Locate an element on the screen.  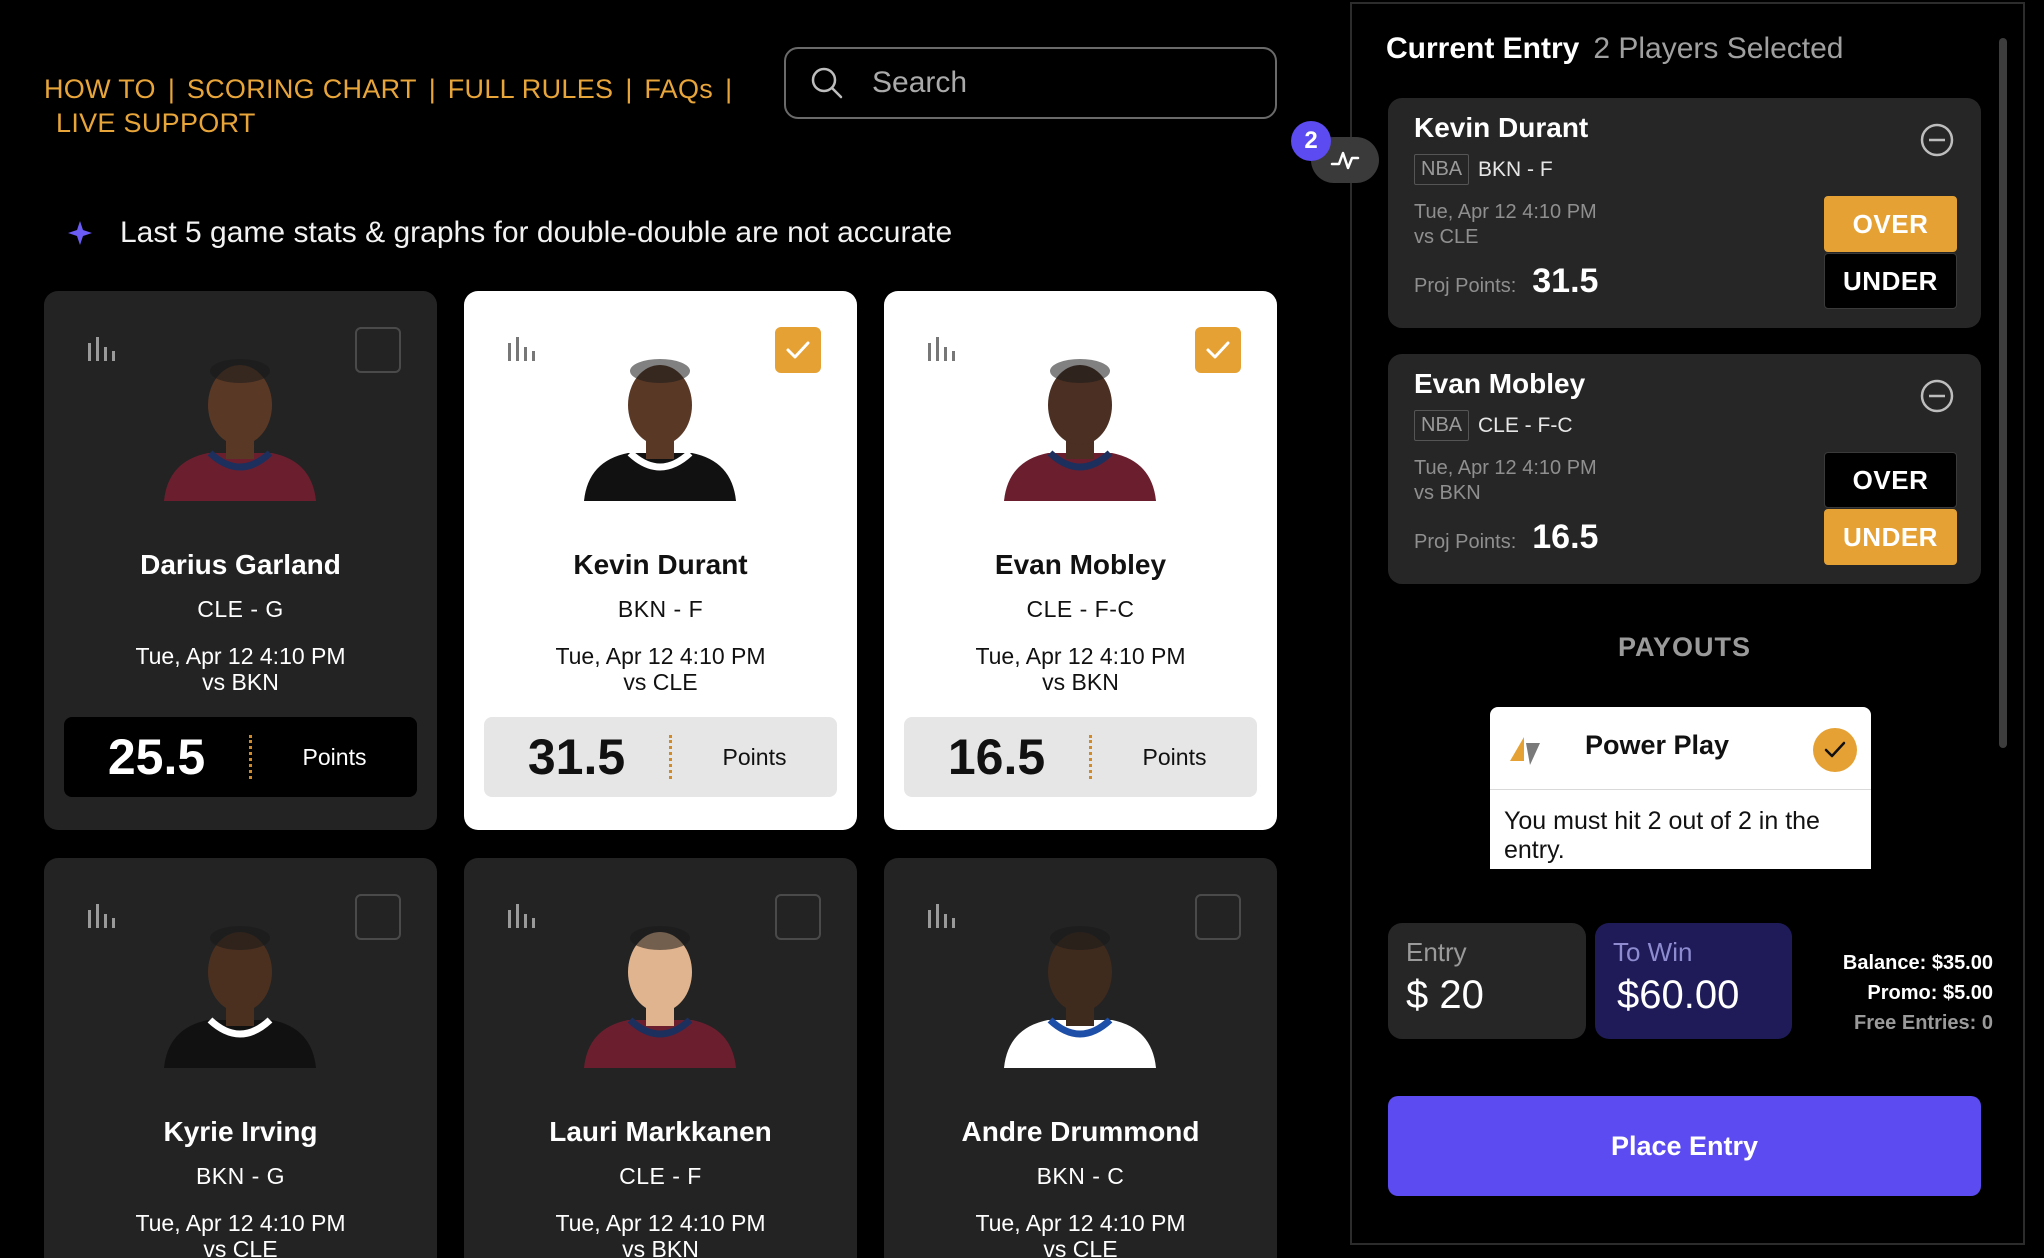
projection-line: 25.5 Points is located at coordinates (240, 757).